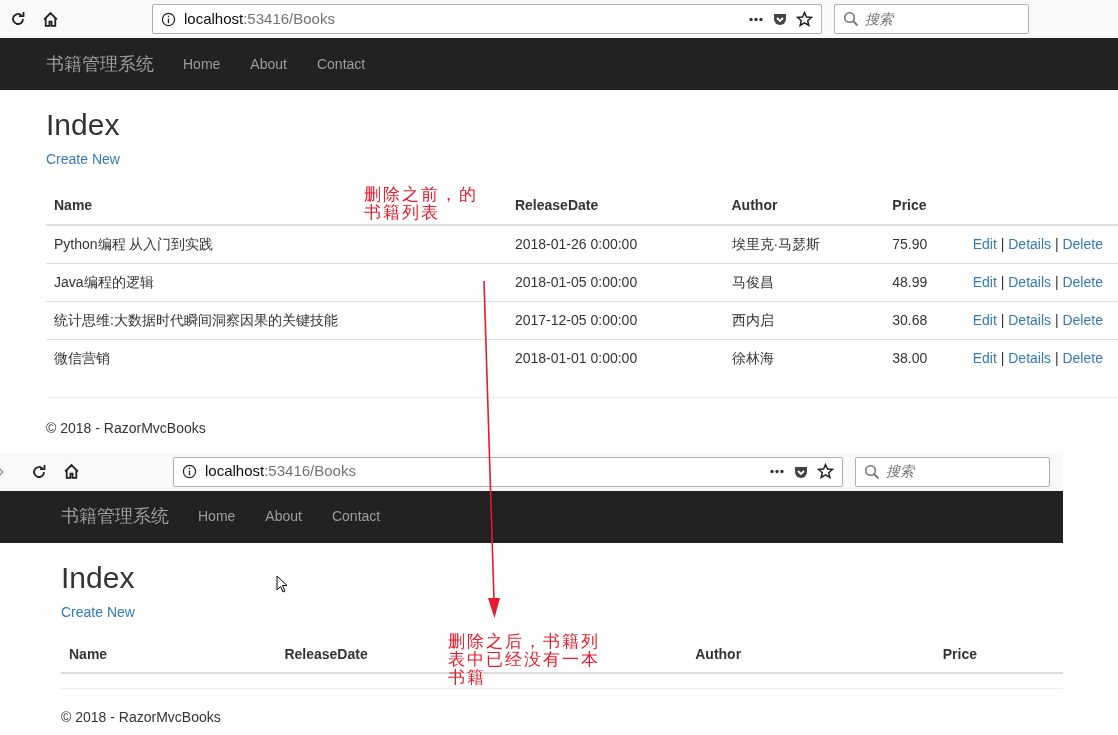  What do you see at coordinates (276, 358) in the screenshot?
I see `table-cell: 微信营销` at bounding box center [276, 358].